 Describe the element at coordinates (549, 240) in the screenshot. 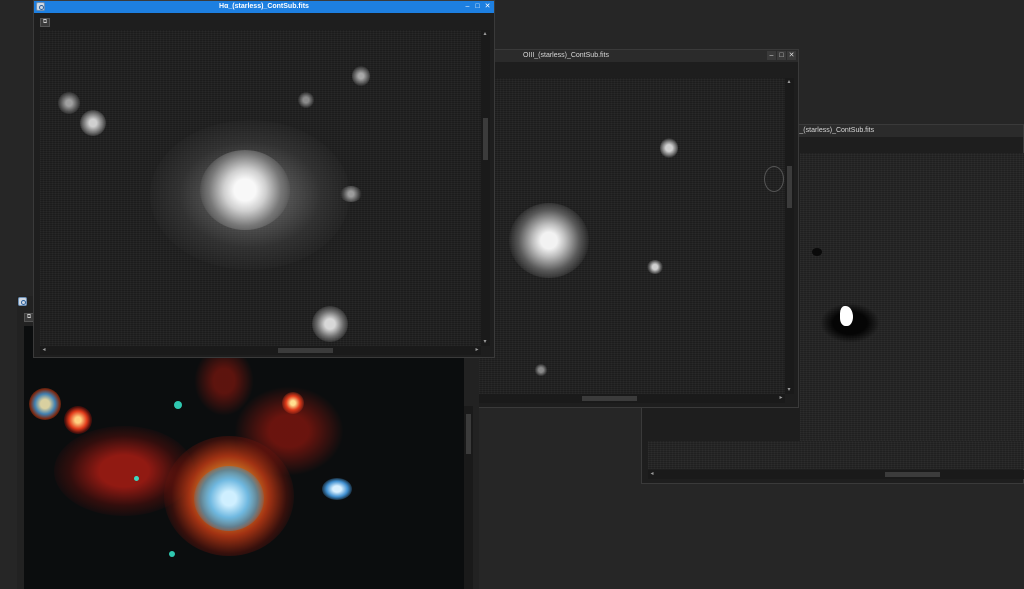

I see `oiii-nebula-core` at that location.